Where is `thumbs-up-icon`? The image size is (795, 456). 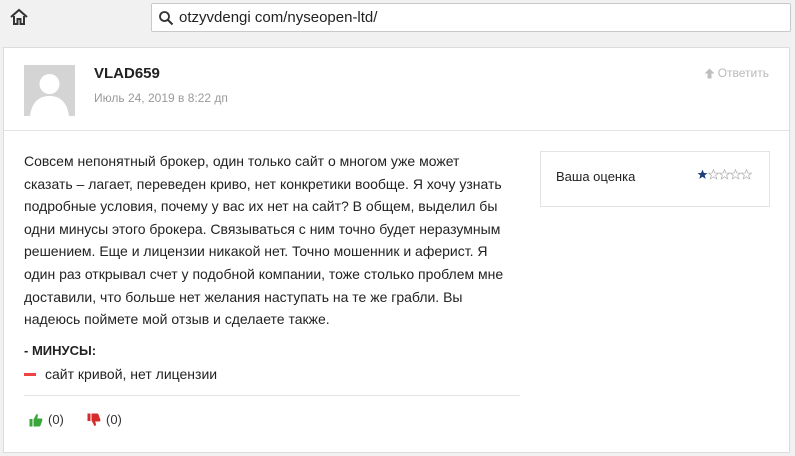
thumbs-up-icon is located at coordinates (36, 419).